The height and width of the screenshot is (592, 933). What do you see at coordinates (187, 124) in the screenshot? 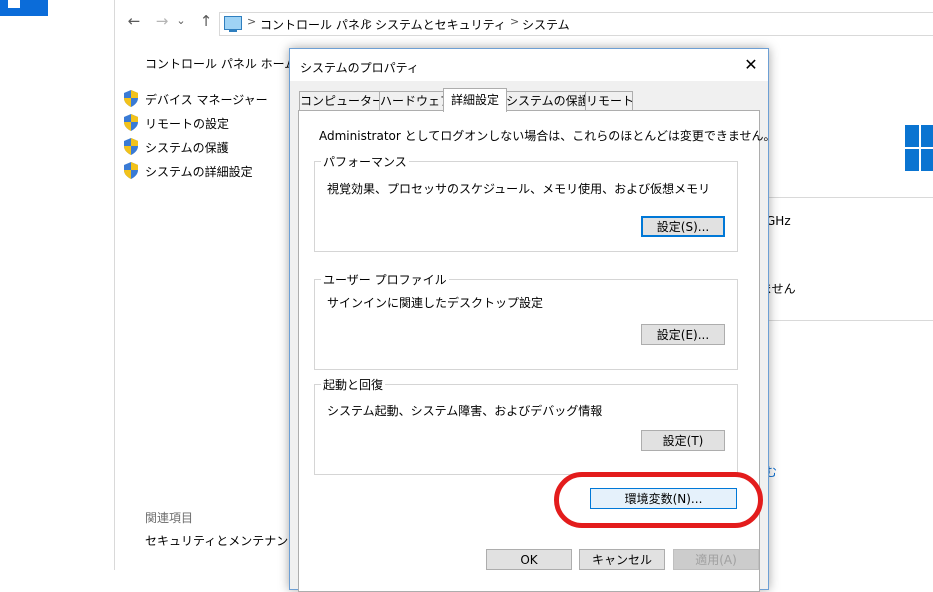
I see `sidebar-link-label: リモートの設定` at bounding box center [187, 124].